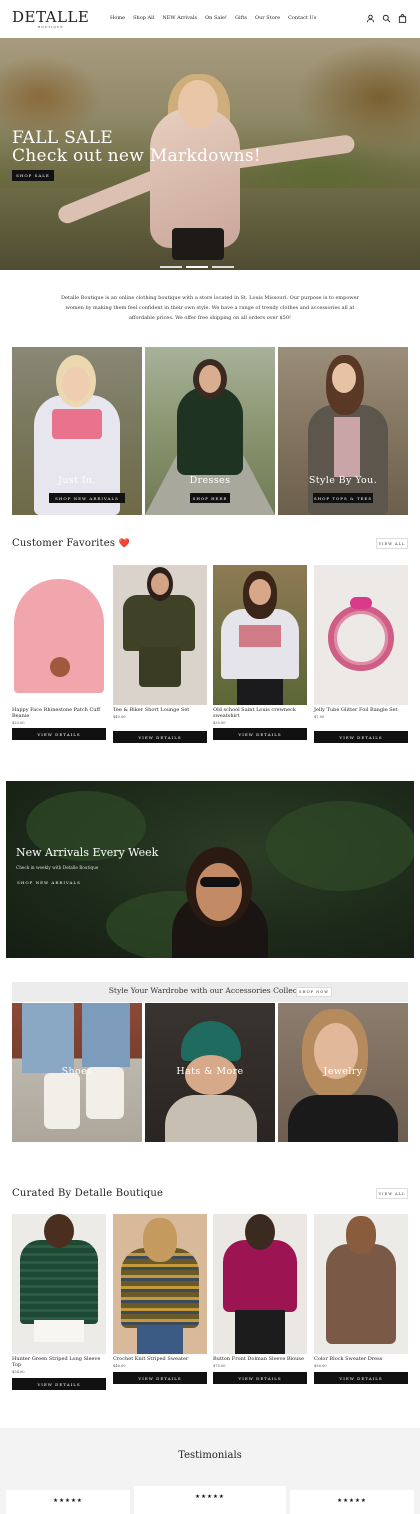 This screenshot has height=1514, width=420. I want to click on sweater-dress, so click(361, 1294).